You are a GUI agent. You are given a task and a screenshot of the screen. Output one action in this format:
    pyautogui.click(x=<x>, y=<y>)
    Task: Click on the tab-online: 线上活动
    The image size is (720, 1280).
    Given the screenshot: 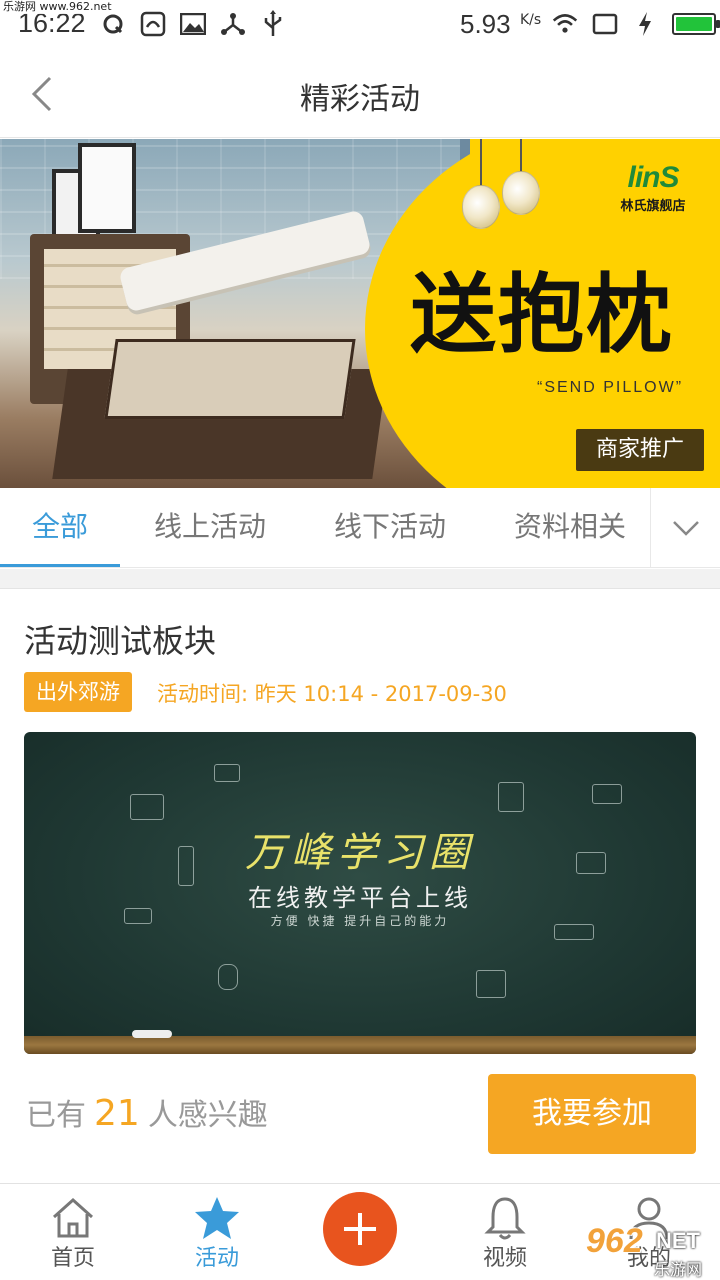 What is the action you would take?
    pyautogui.click(x=210, y=528)
    